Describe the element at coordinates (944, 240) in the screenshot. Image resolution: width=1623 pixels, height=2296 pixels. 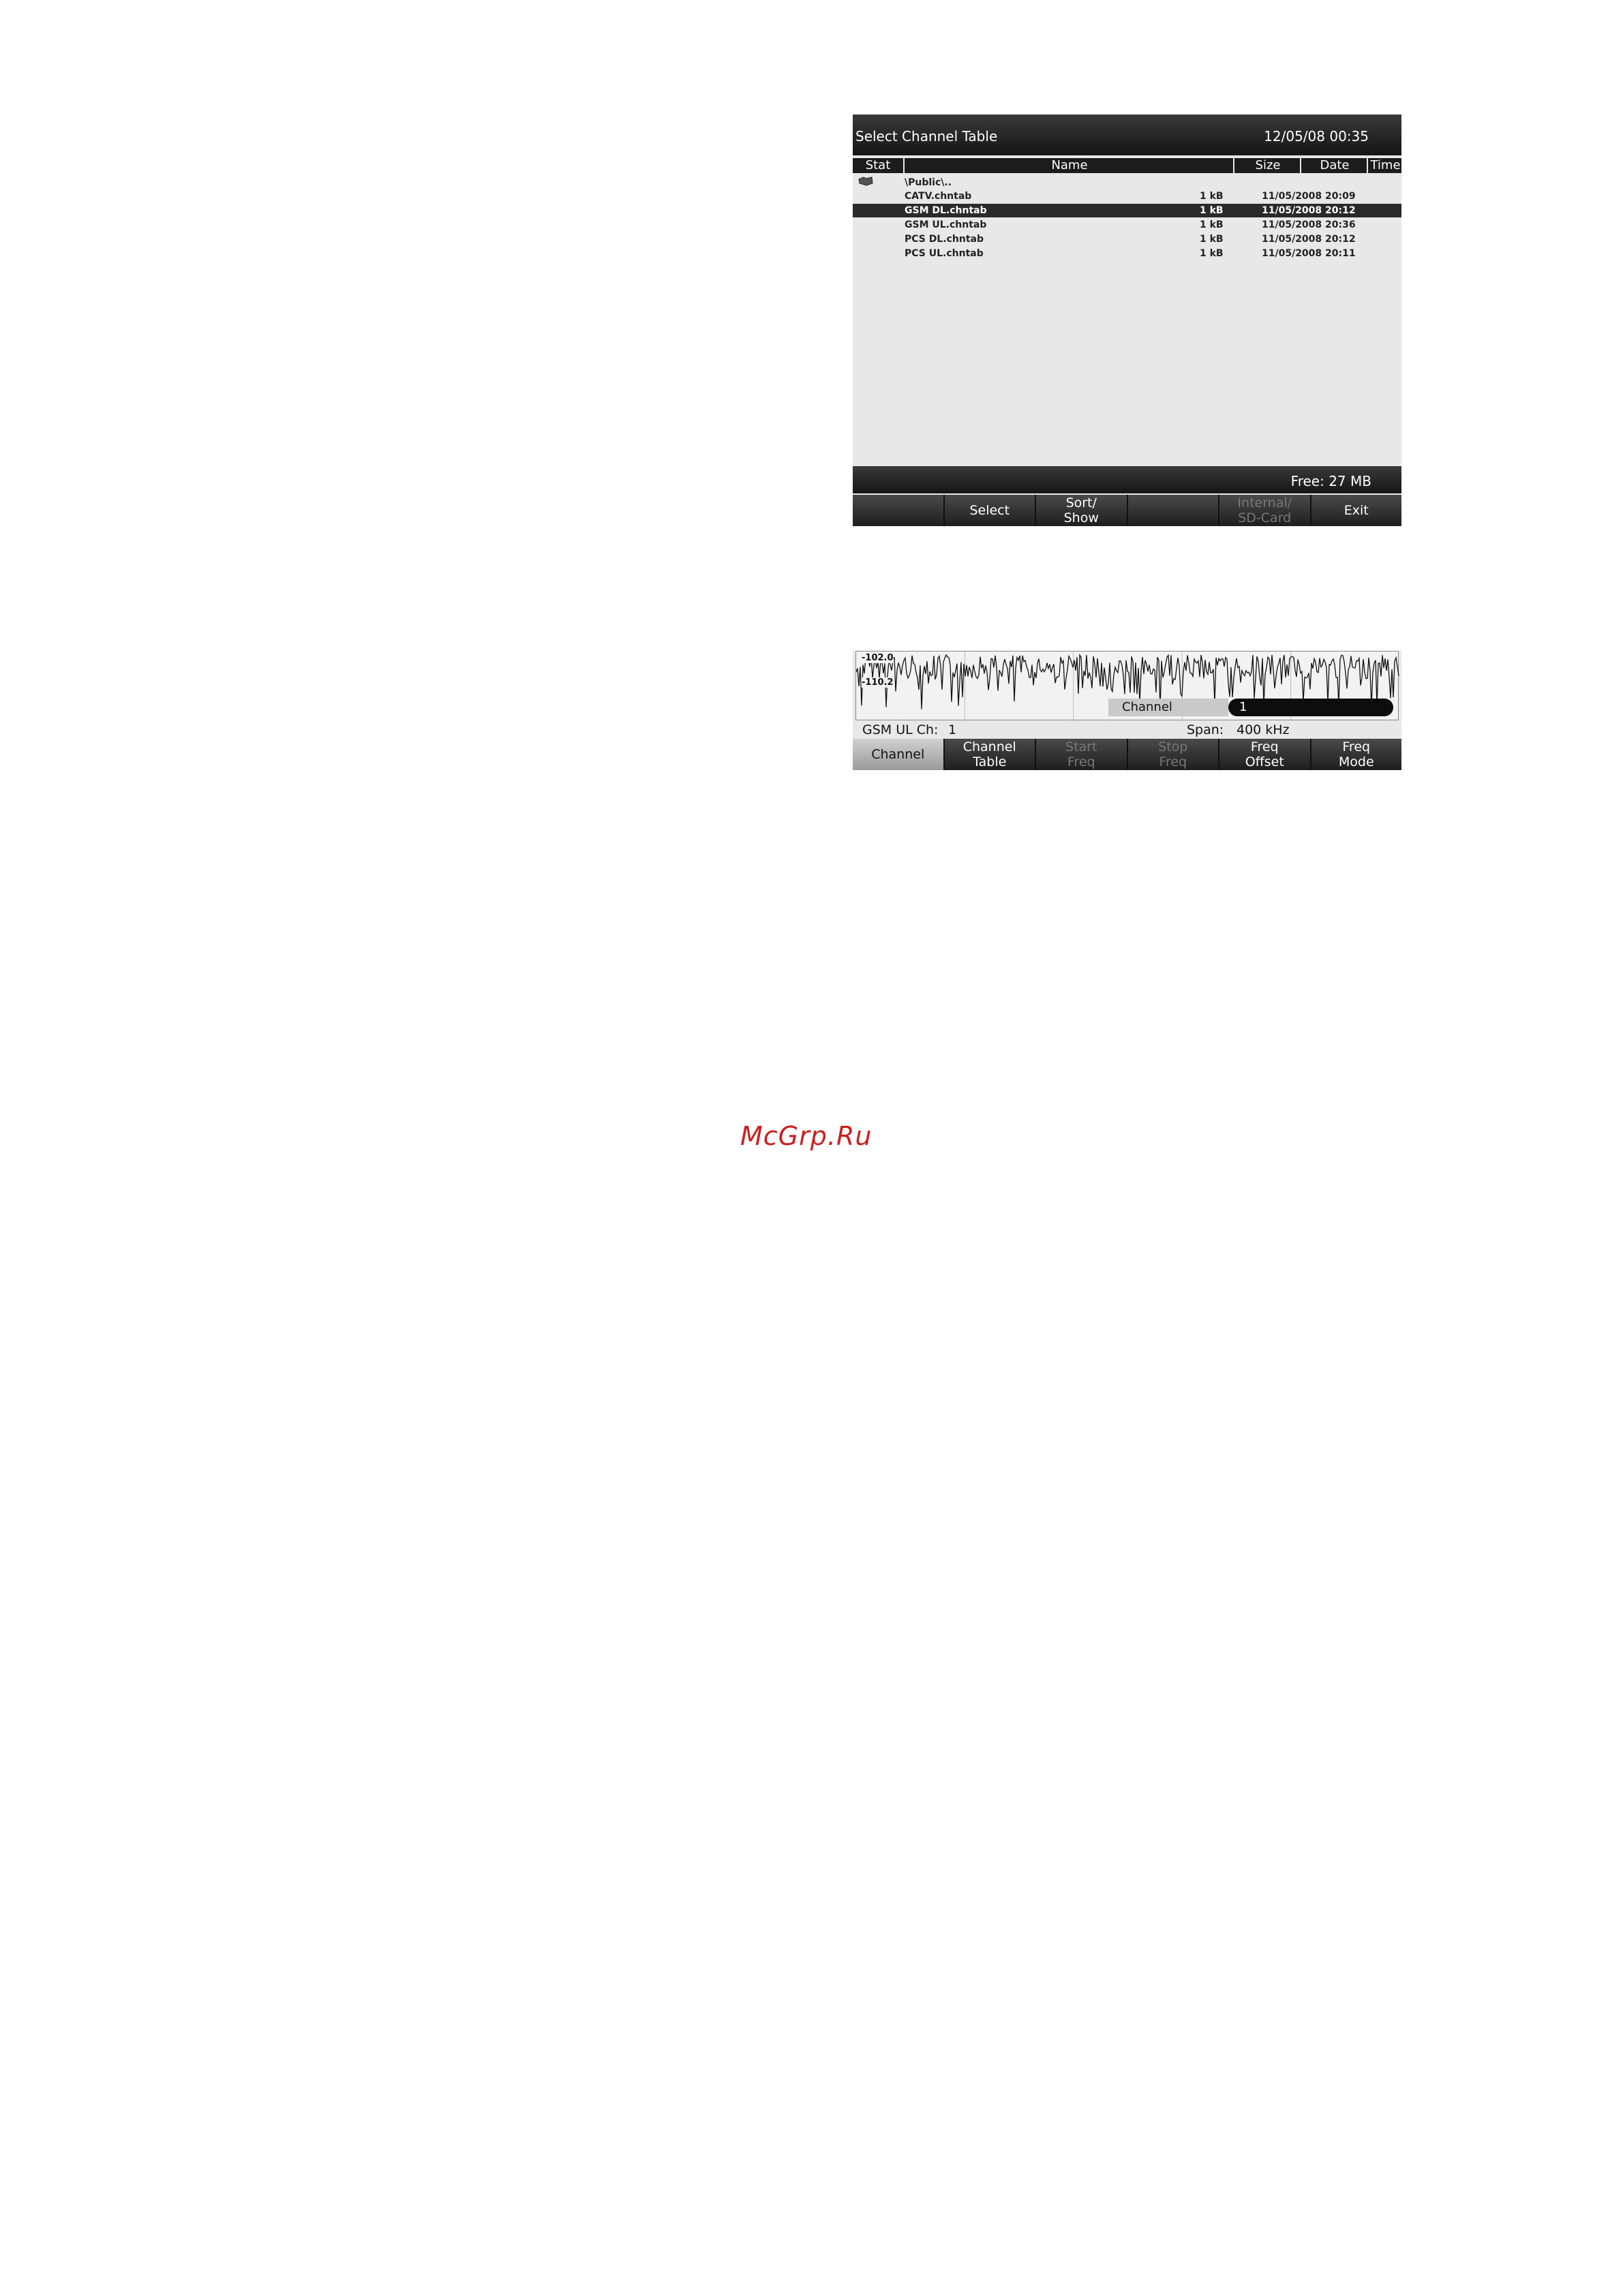
I see `file-name: PCS DL.chntab` at that location.